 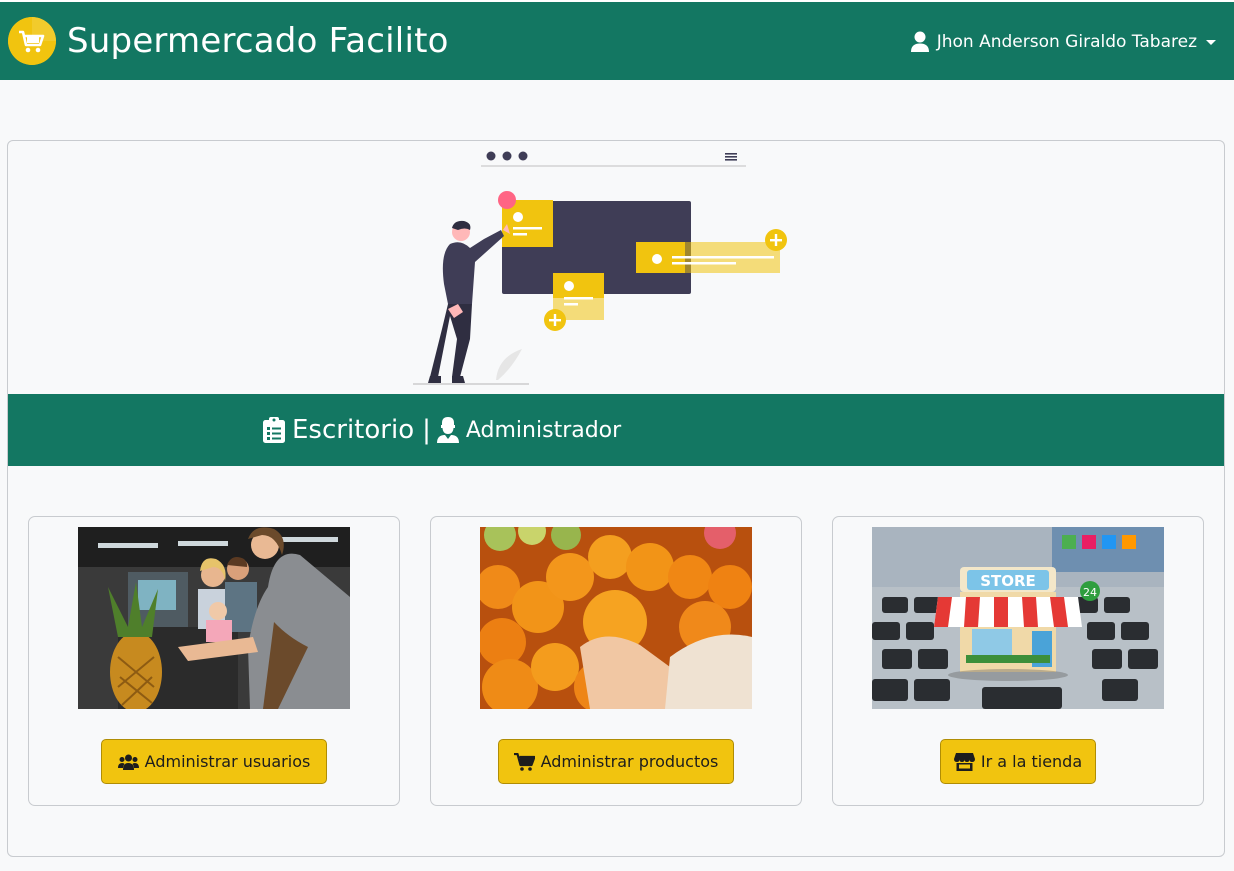 What do you see at coordinates (447, 430) in the screenshot?
I see `user-tie-icon` at bounding box center [447, 430].